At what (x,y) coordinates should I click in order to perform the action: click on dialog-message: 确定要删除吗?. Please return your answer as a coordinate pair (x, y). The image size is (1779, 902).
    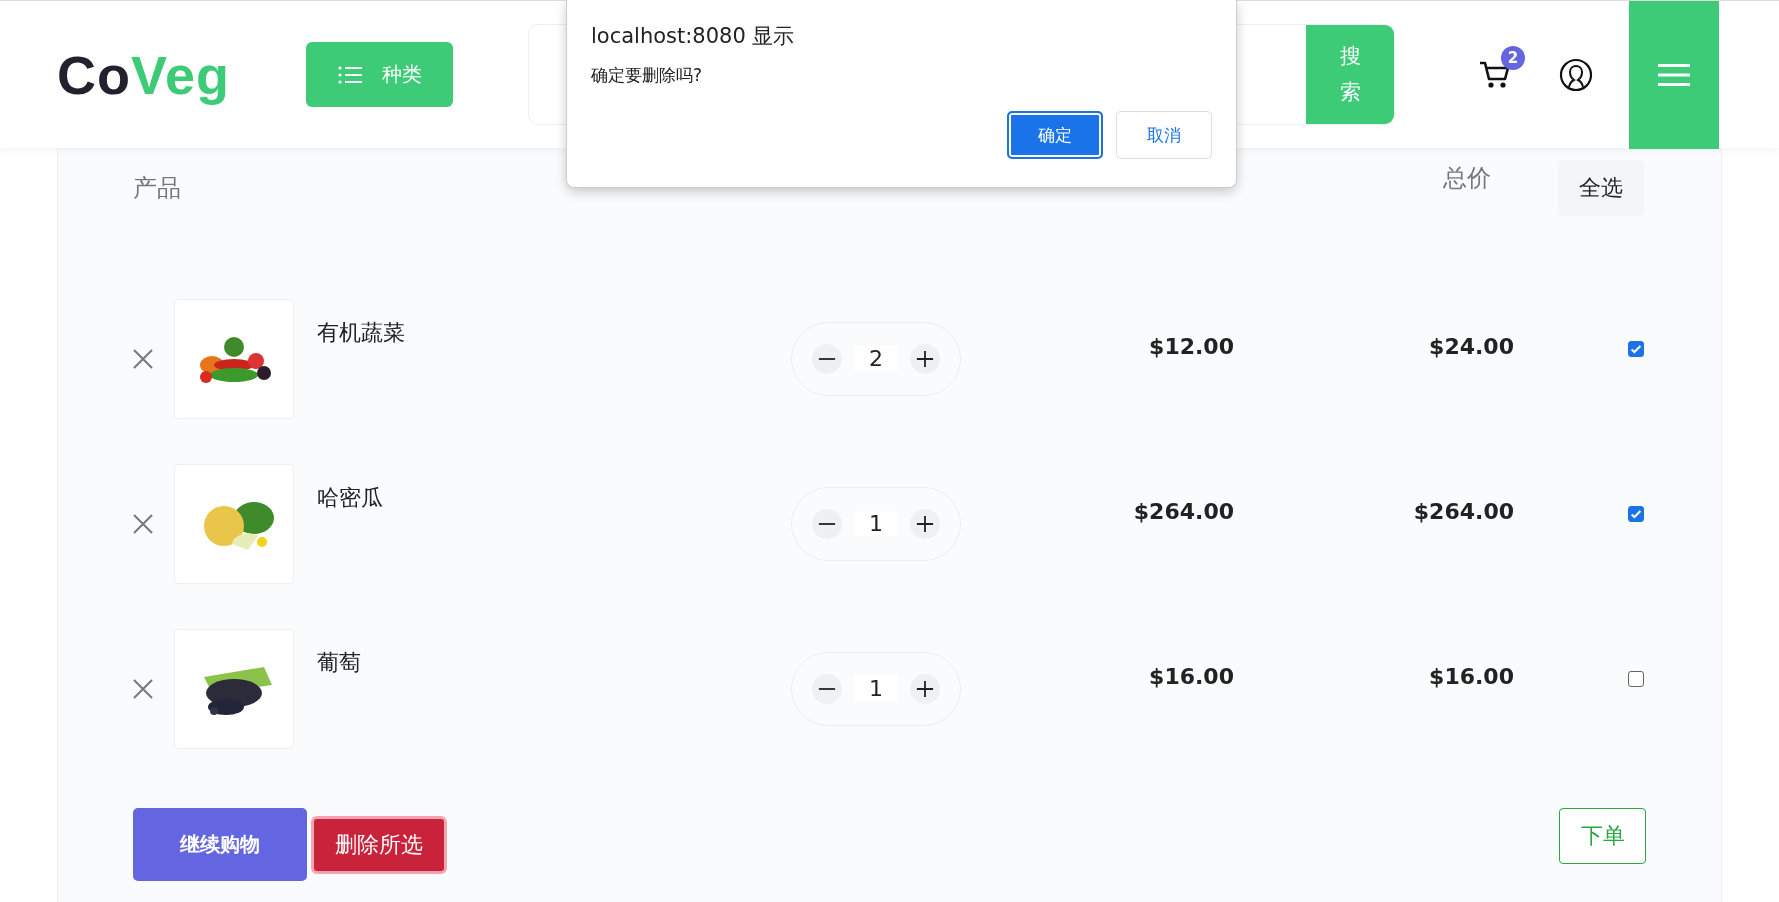
    Looking at the image, I should click on (647, 75).